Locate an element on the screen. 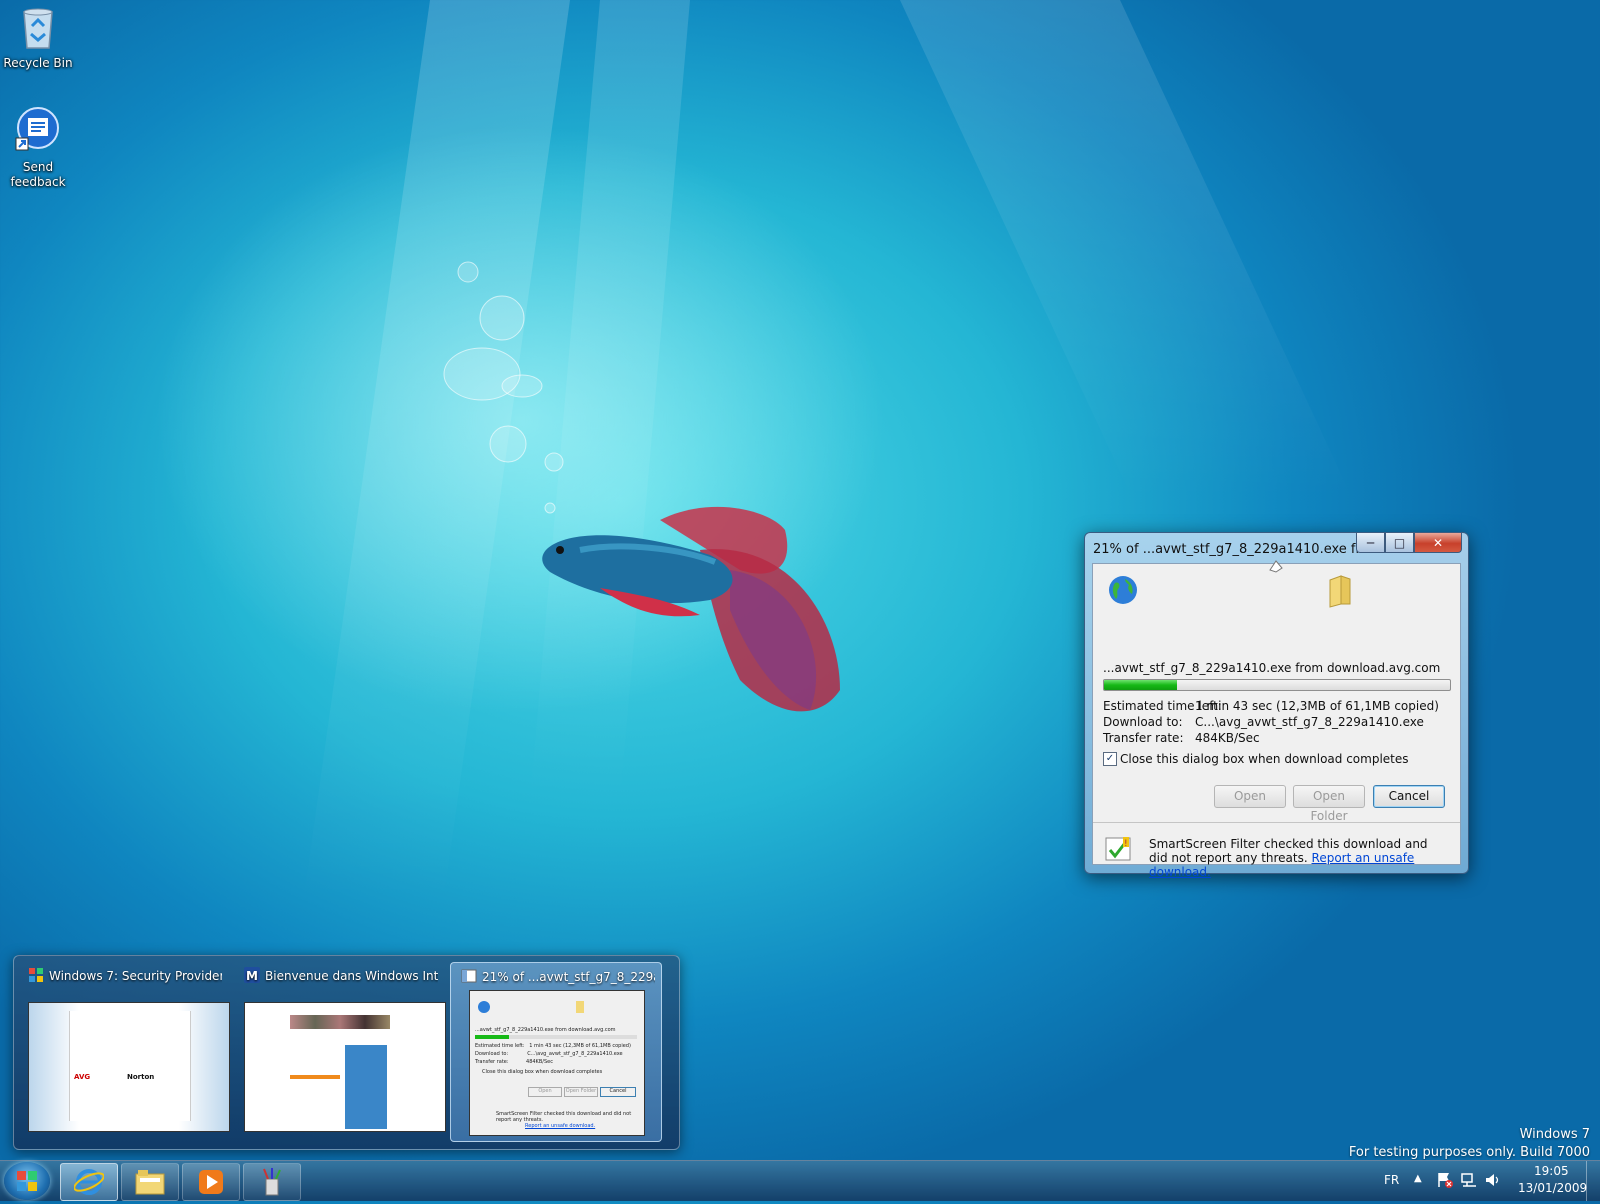  taskbar-paint is located at coordinates (272, 1182).